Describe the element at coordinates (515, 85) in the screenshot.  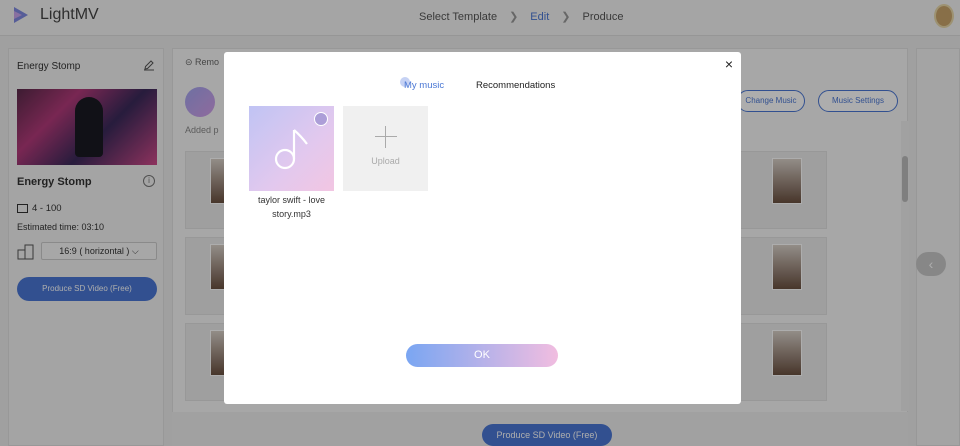
I see `tab-recommendations: Recommendations` at that location.